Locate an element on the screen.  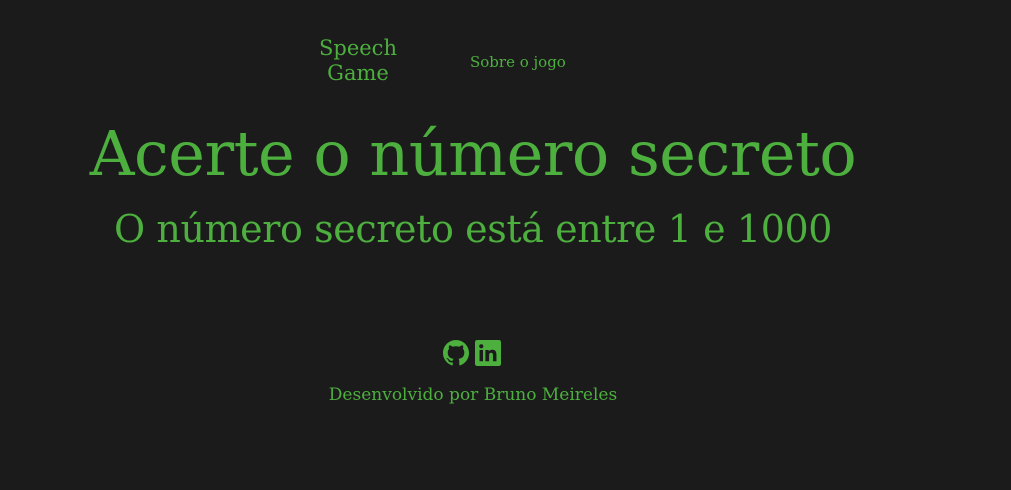
github-link is located at coordinates (456, 353).